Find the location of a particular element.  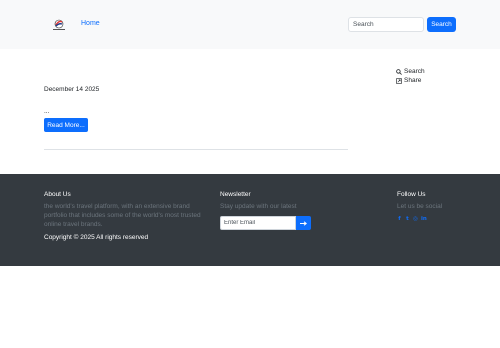

search-input is located at coordinates (386, 24).